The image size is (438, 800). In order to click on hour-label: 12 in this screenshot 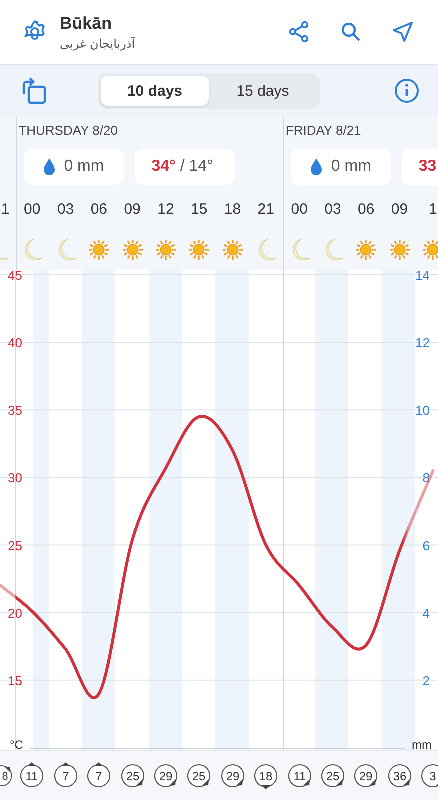, I will do `click(166, 209)`.